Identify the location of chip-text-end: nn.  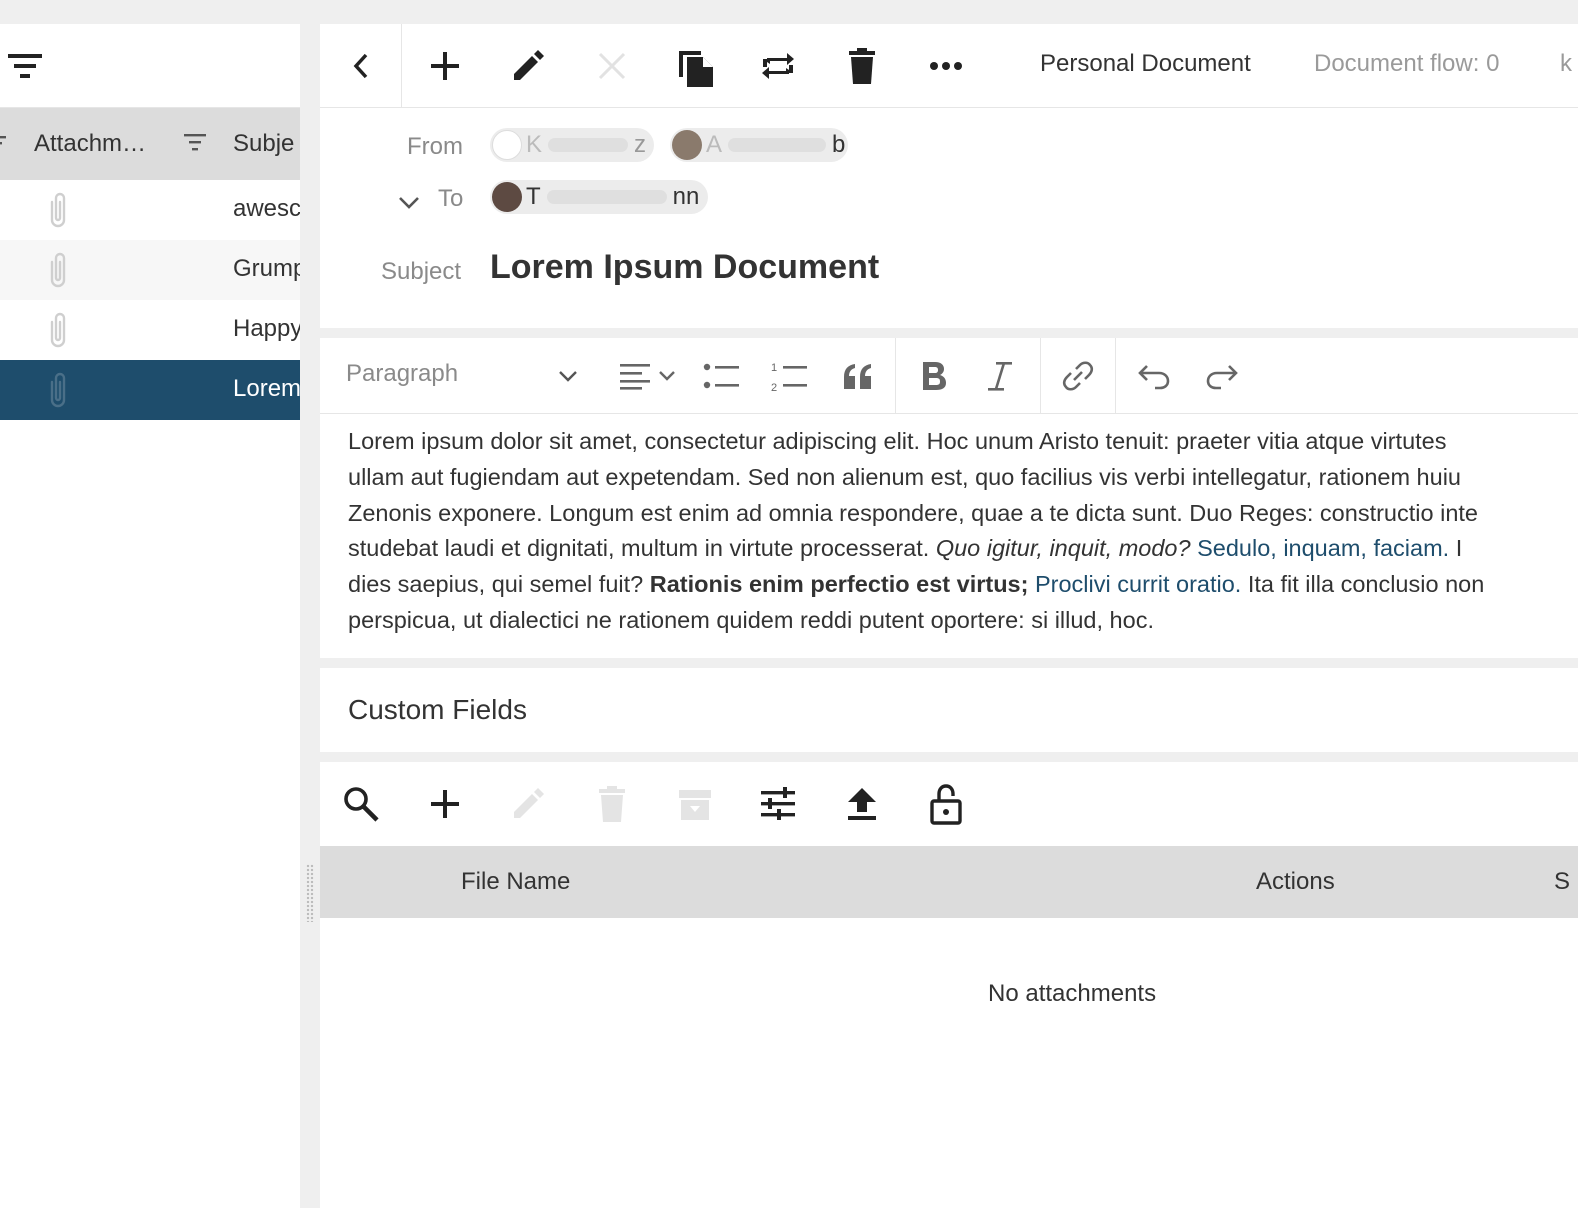
(686, 196).